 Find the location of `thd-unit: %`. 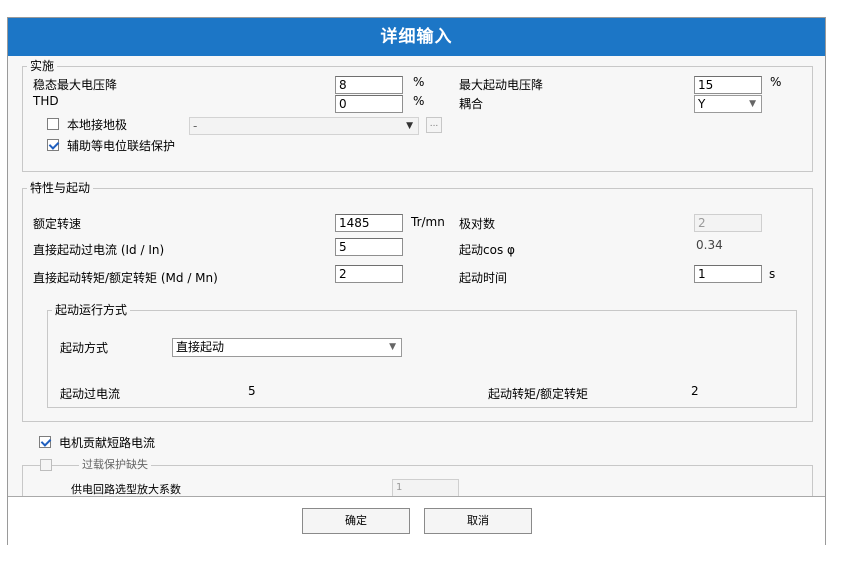

thd-unit: % is located at coordinates (419, 101).